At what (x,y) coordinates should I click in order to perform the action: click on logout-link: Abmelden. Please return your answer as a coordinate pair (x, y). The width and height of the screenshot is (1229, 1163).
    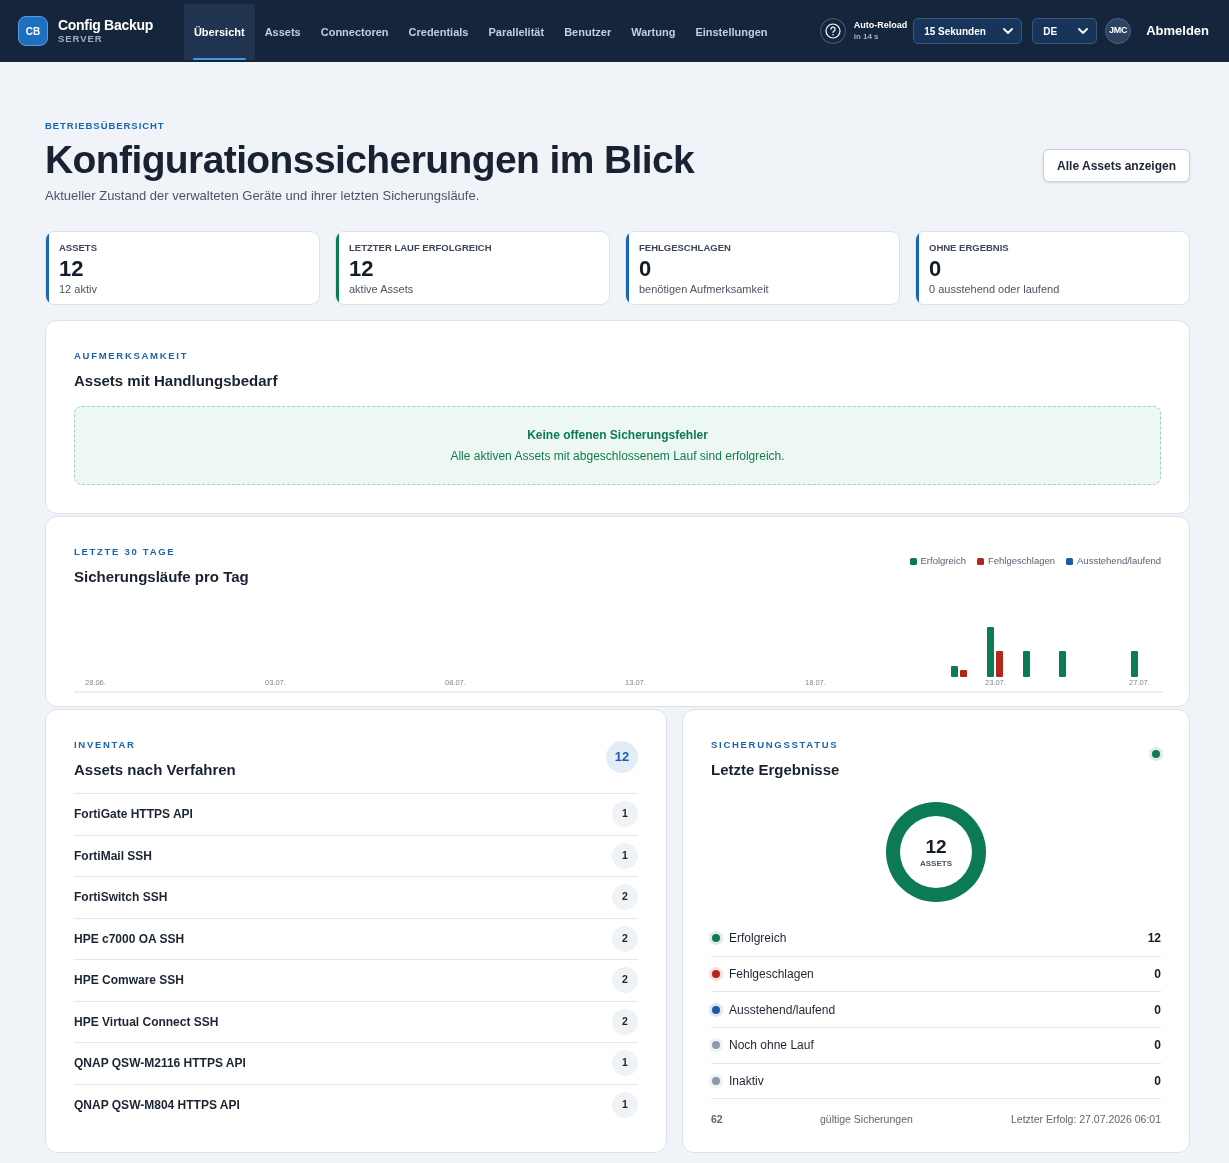
    Looking at the image, I should click on (1177, 31).